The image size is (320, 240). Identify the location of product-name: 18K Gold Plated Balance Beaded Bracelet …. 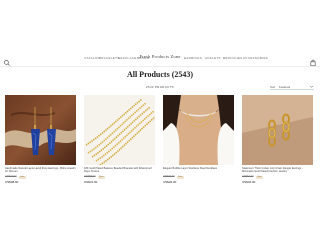
(119, 170).